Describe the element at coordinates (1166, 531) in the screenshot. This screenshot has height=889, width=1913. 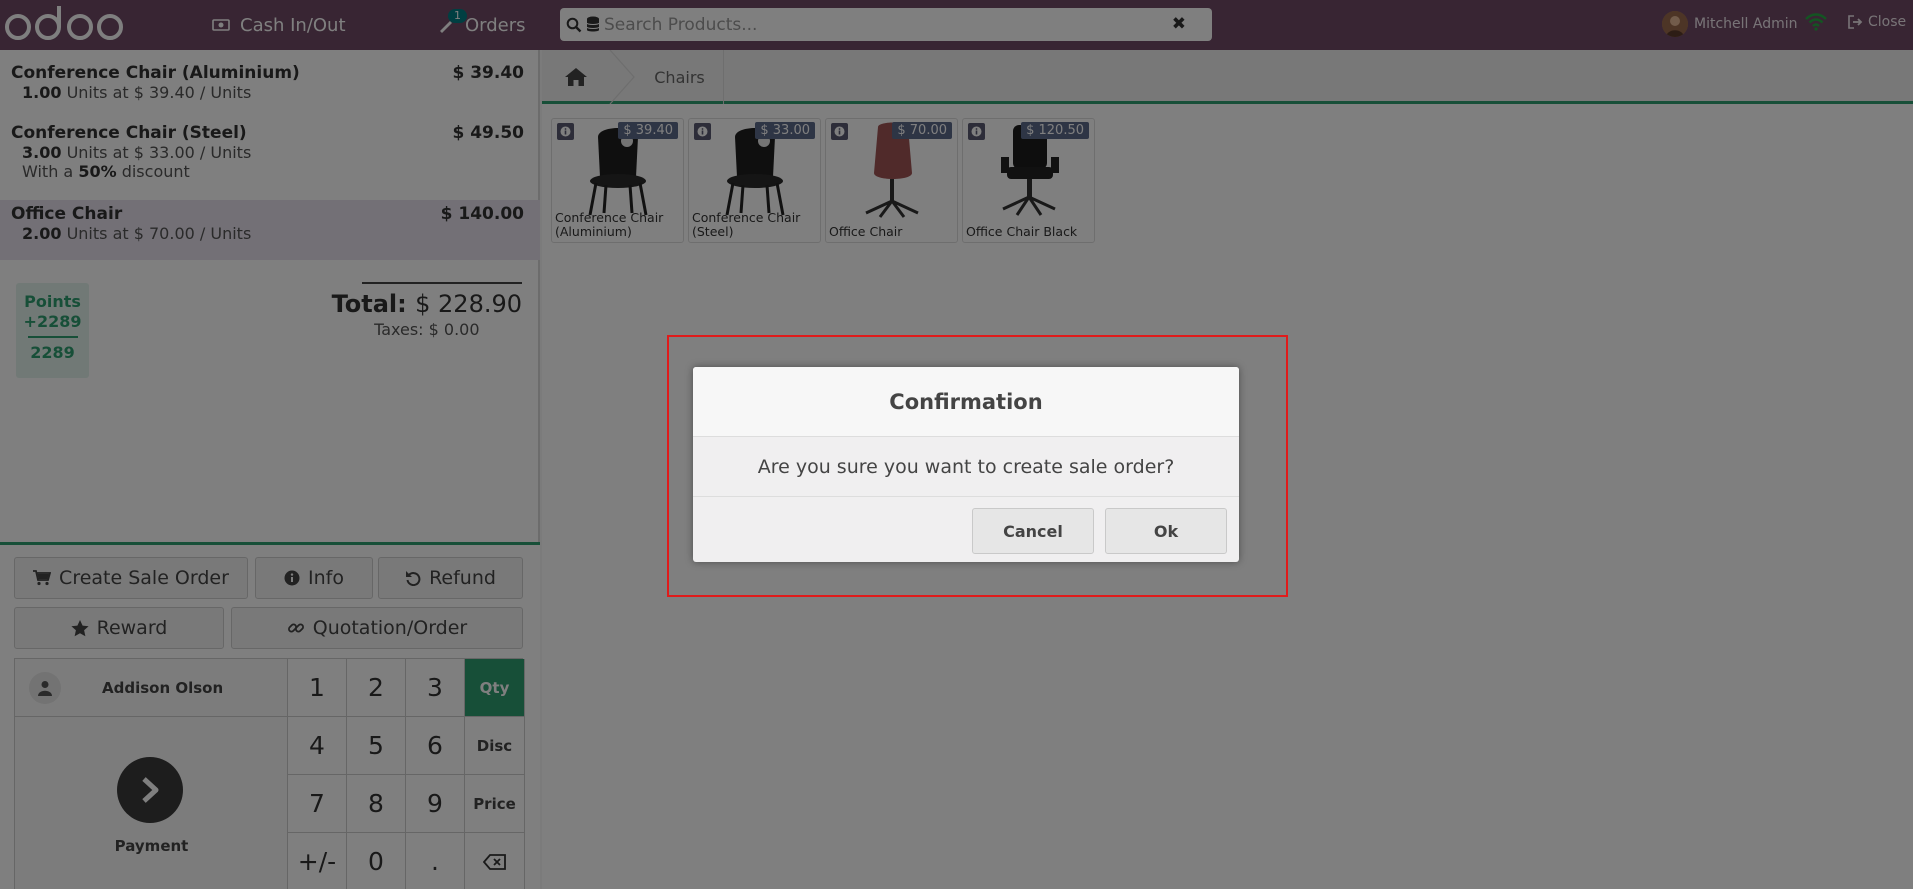
I see `ok-button: Ok` at that location.